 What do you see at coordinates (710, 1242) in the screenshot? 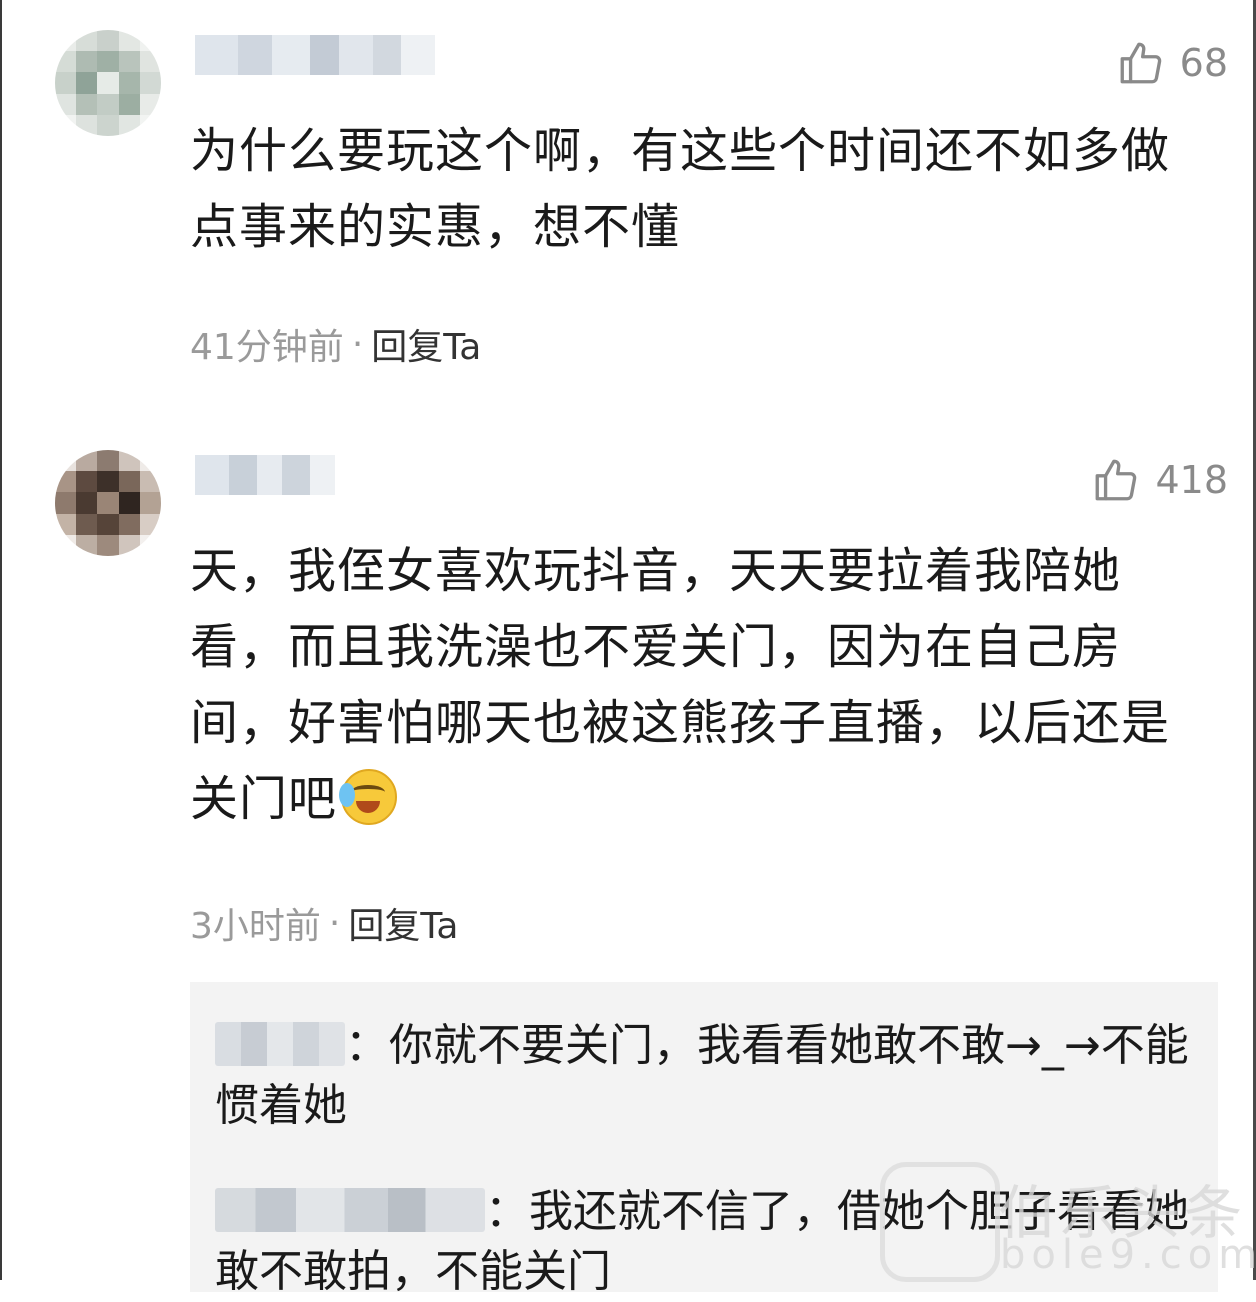
I see `reply-item: ：我还就不信了，借她个胆子看看她敢不敢拍，不能关门` at bounding box center [710, 1242].